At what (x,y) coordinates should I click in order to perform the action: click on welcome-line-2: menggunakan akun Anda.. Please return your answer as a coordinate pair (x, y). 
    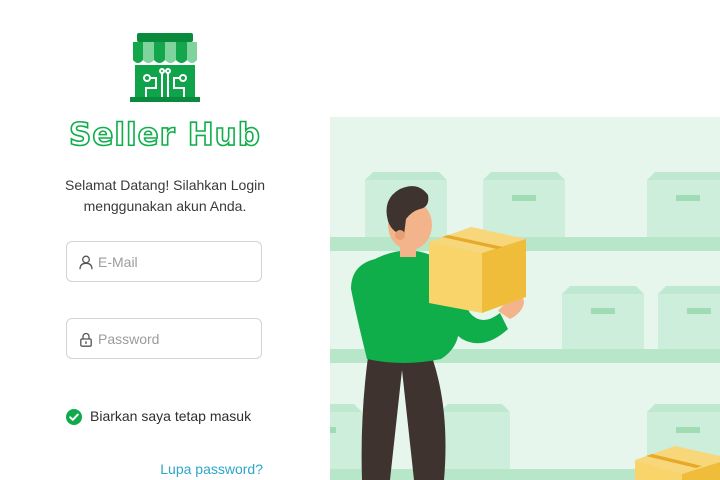
    Looking at the image, I should click on (165, 206).